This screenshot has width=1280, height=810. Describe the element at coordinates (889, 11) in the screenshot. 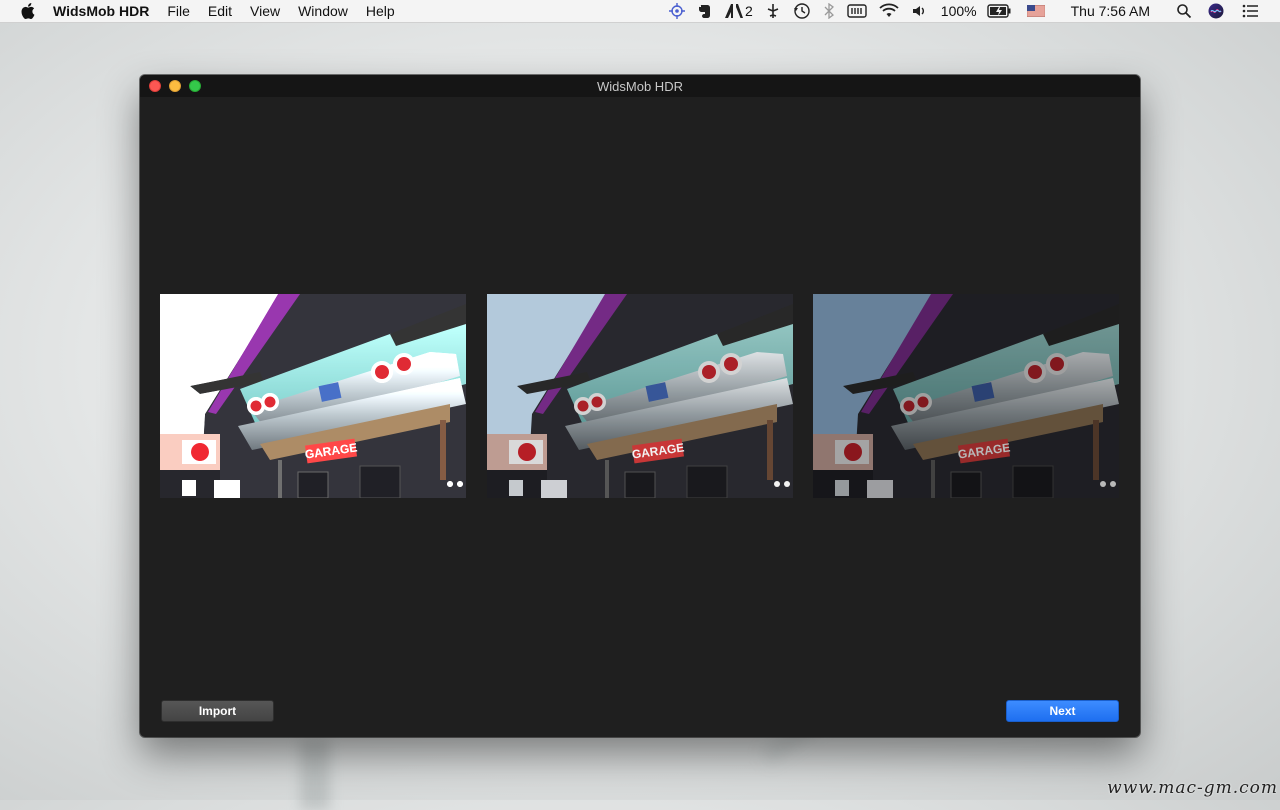

I see `wifi-icon` at that location.